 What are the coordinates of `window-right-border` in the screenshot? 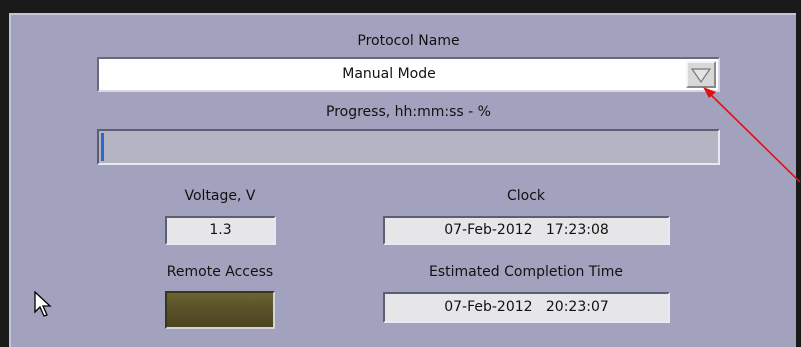 It's located at (798, 173).